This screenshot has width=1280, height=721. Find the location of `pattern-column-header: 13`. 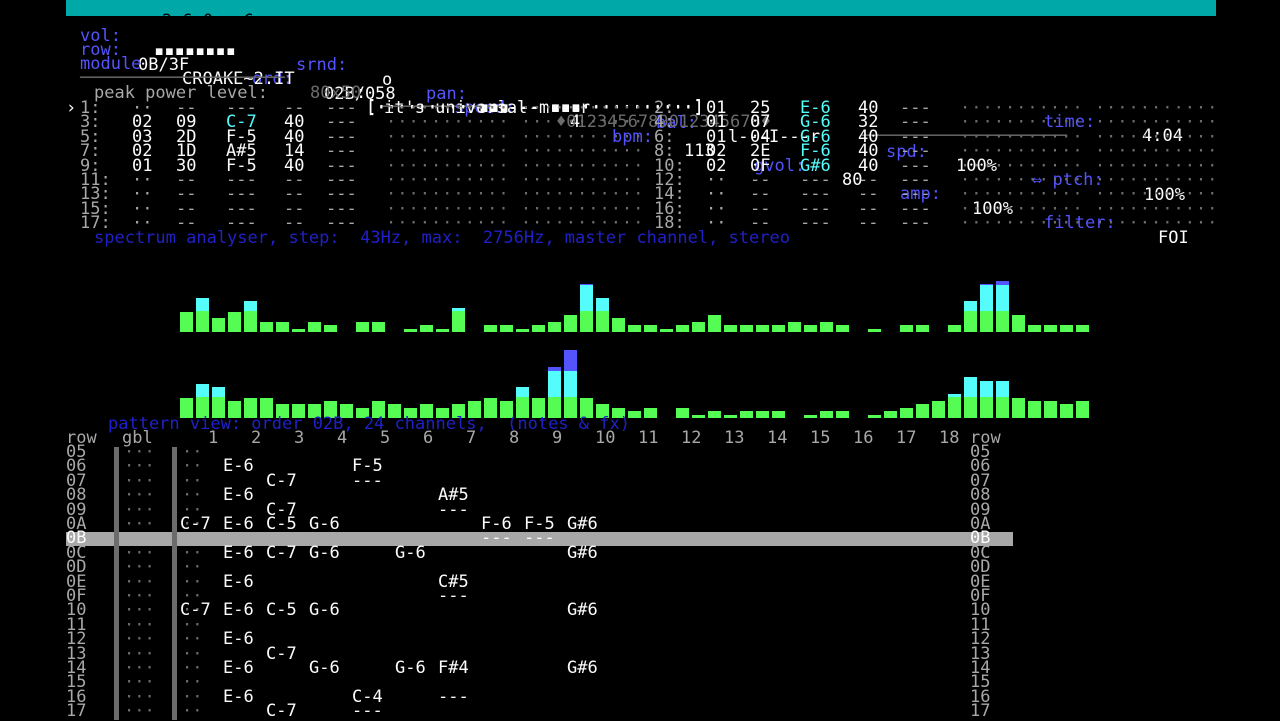

pattern-column-header: 13 is located at coordinates (734, 437).